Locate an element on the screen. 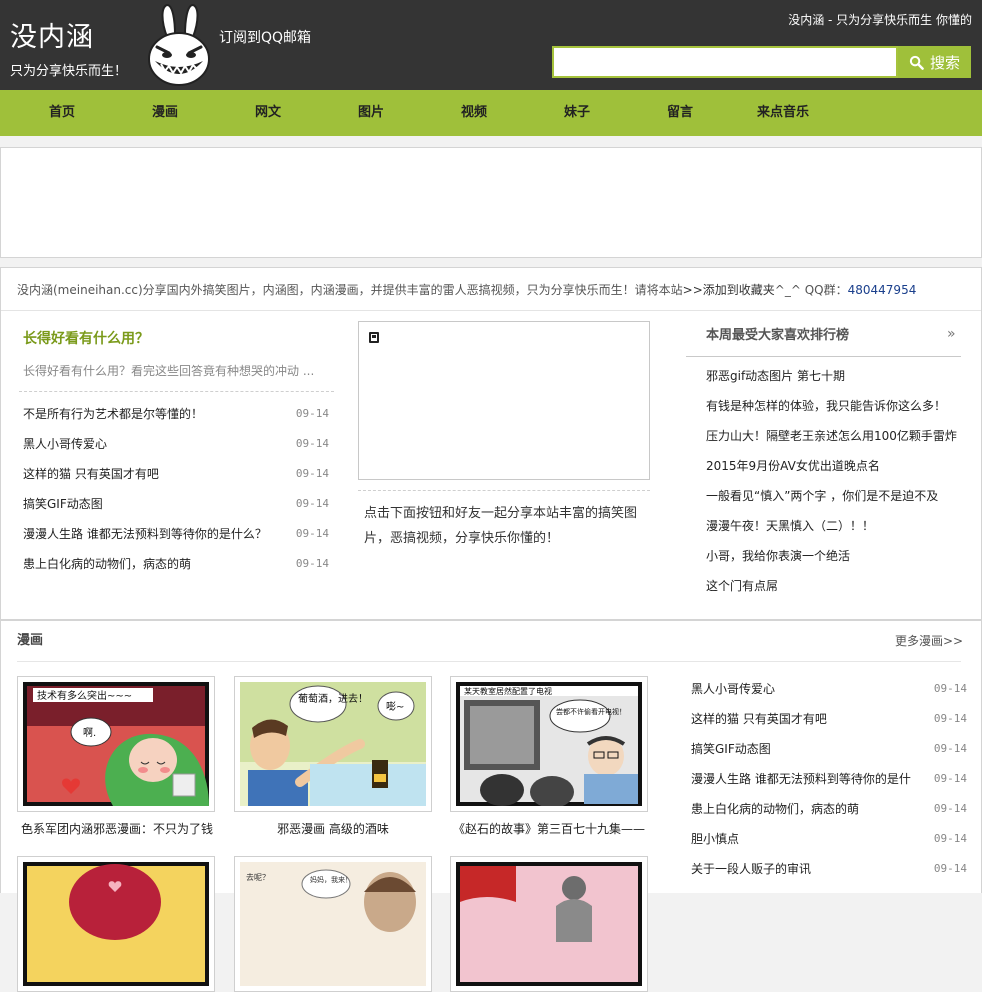 The image size is (982, 992). section-title: 漫画 is located at coordinates (30, 640).